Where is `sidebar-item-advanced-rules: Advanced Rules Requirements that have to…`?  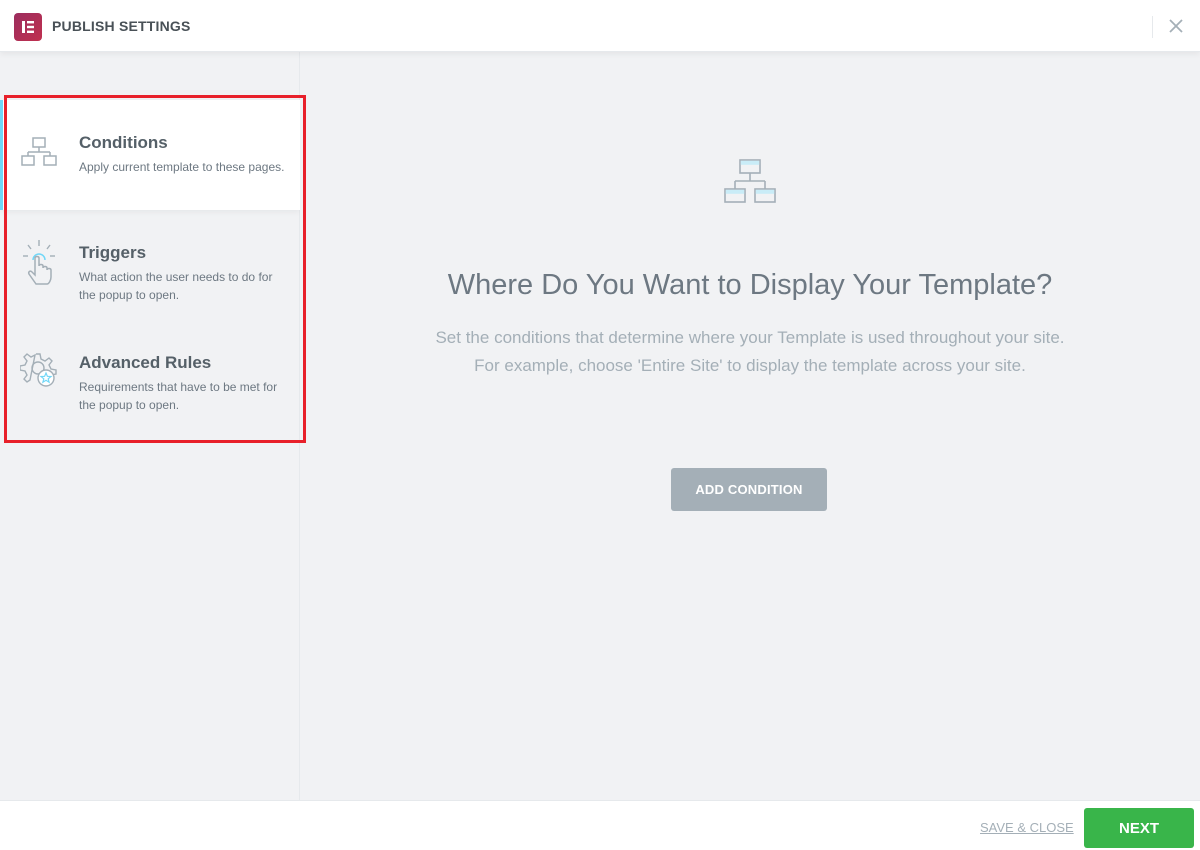
sidebar-item-advanced-rules: Advanced Rules Requirements that have to… is located at coordinates (150, 375).